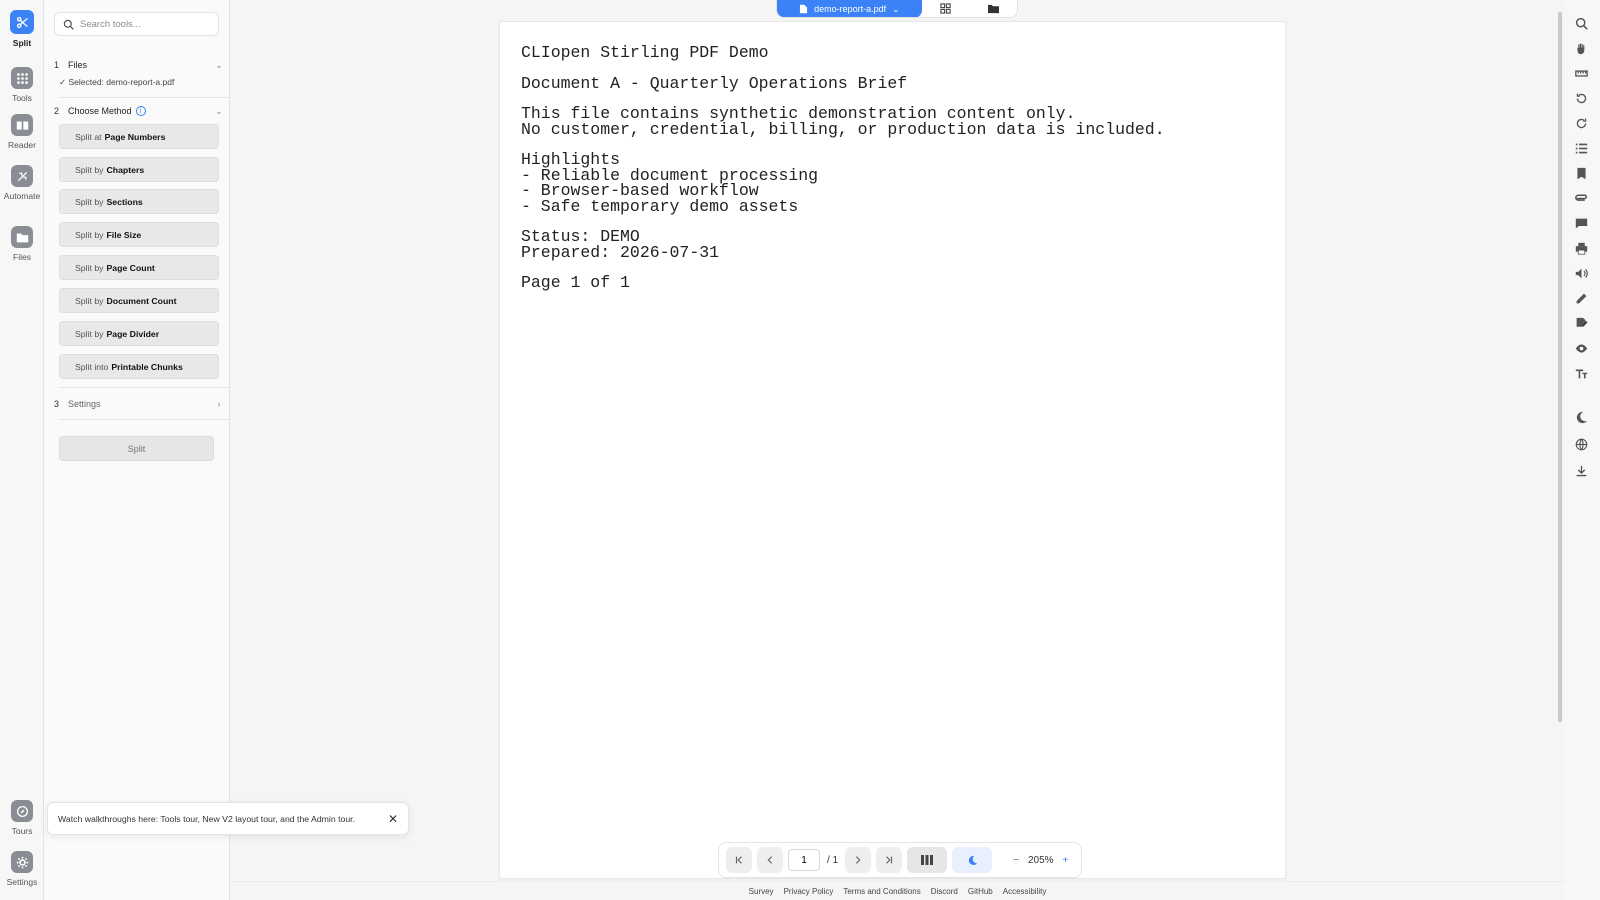 The height and width of the screenshot is (900, 1600). Describe the element at coordinates (1581, 373) in the screenshot. I see `text-size-icon` at that location.